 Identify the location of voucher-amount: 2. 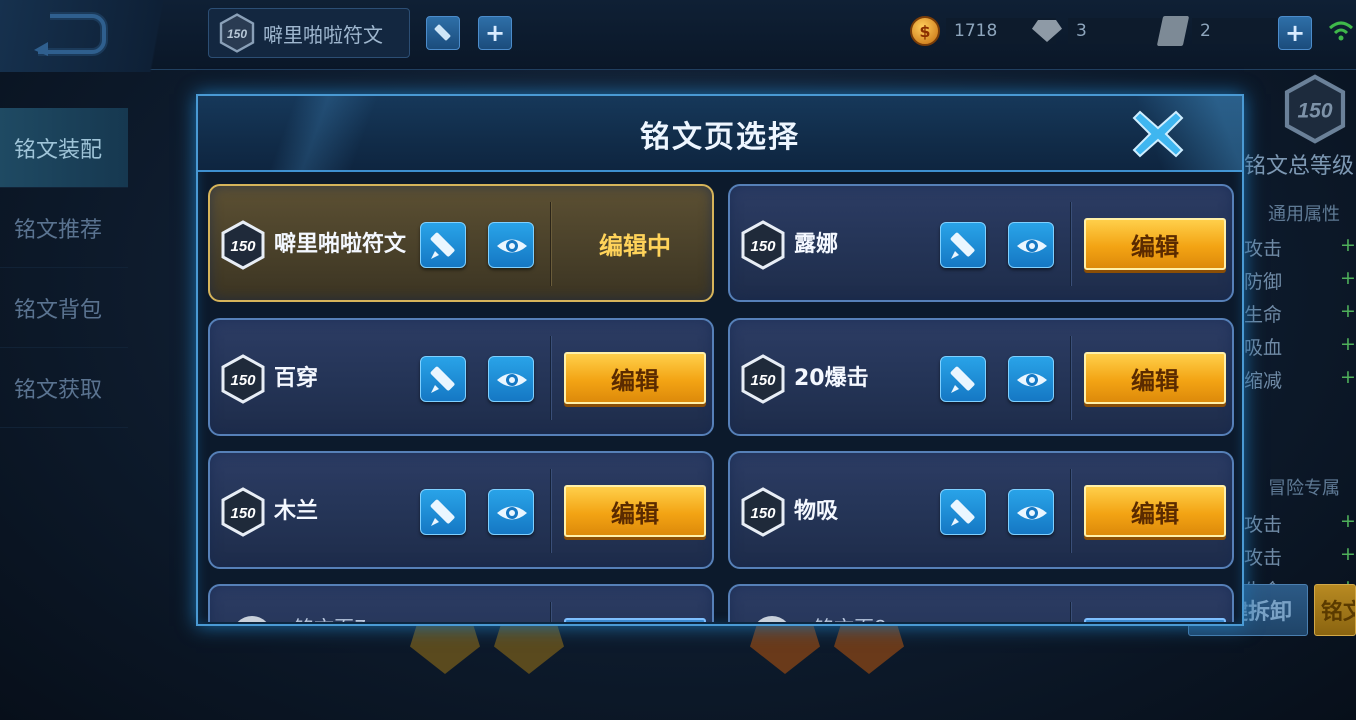
(1205, 31).